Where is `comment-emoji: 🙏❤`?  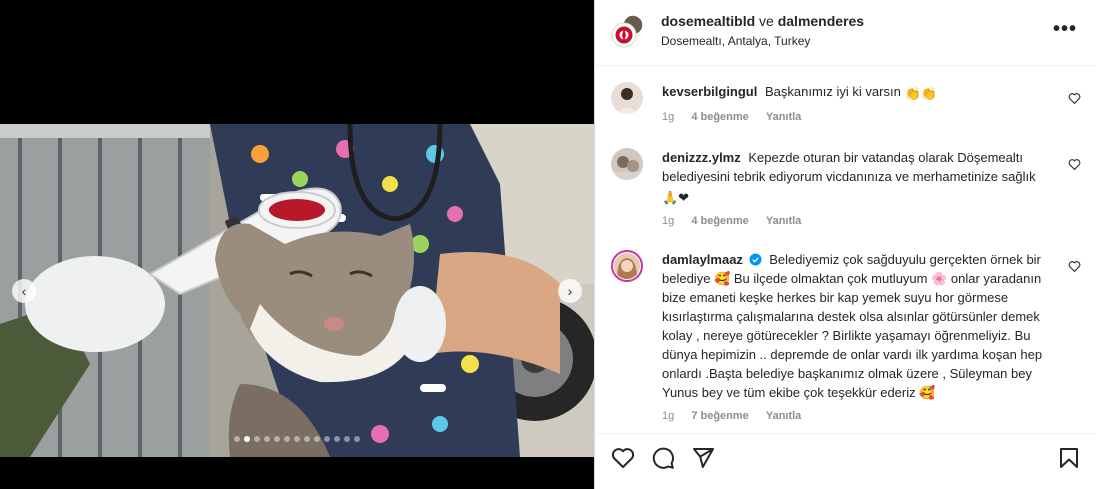 comment-emoji: 🙏❤ is located at coordinates (676, 197).